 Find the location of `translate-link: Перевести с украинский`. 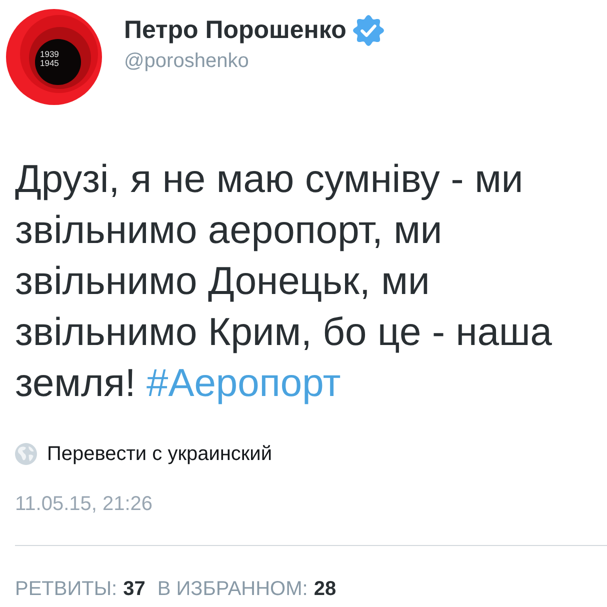

translate-link: Перевести с украинский is located at coordinates (159, 454).